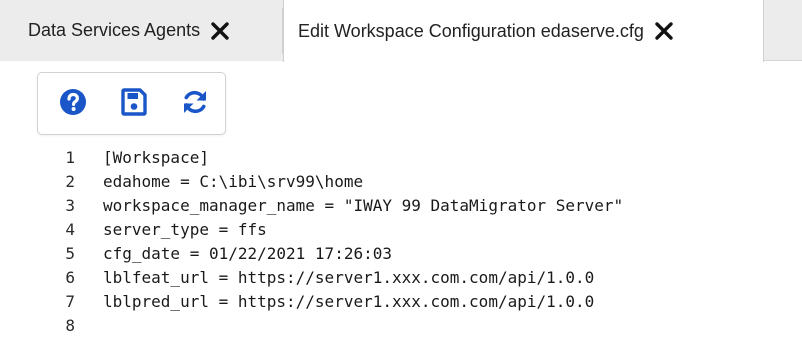 This screenshot has width=802, height=359. What do you see at coordinates (114, 30) in the screenshot?
I see `tab-label: Data Services Agents` at bounding box center [114, 30].